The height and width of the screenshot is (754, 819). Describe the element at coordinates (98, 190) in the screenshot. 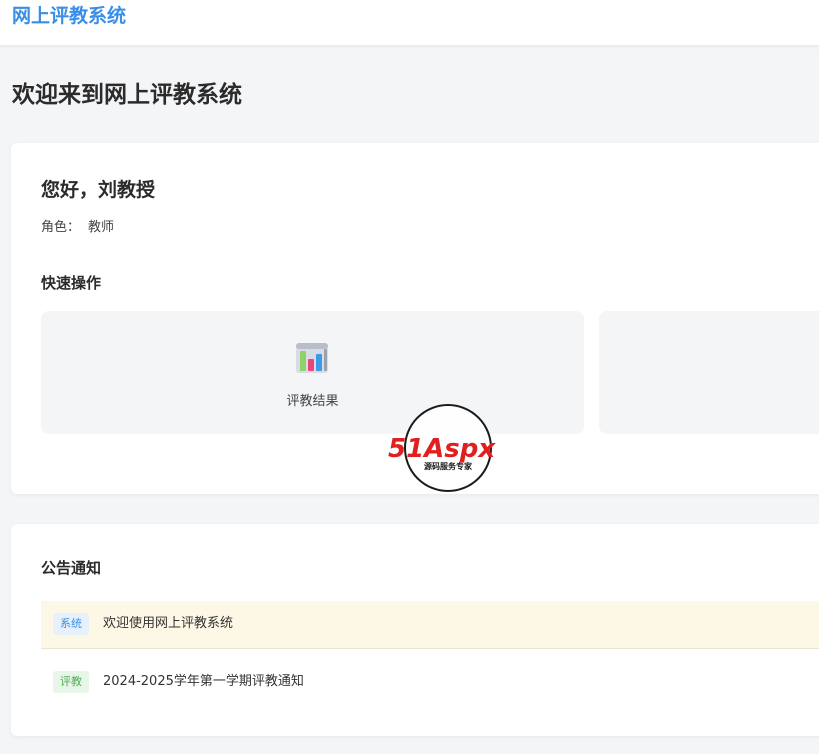

I see `user-greeting: 您好，刘教授` at that location.